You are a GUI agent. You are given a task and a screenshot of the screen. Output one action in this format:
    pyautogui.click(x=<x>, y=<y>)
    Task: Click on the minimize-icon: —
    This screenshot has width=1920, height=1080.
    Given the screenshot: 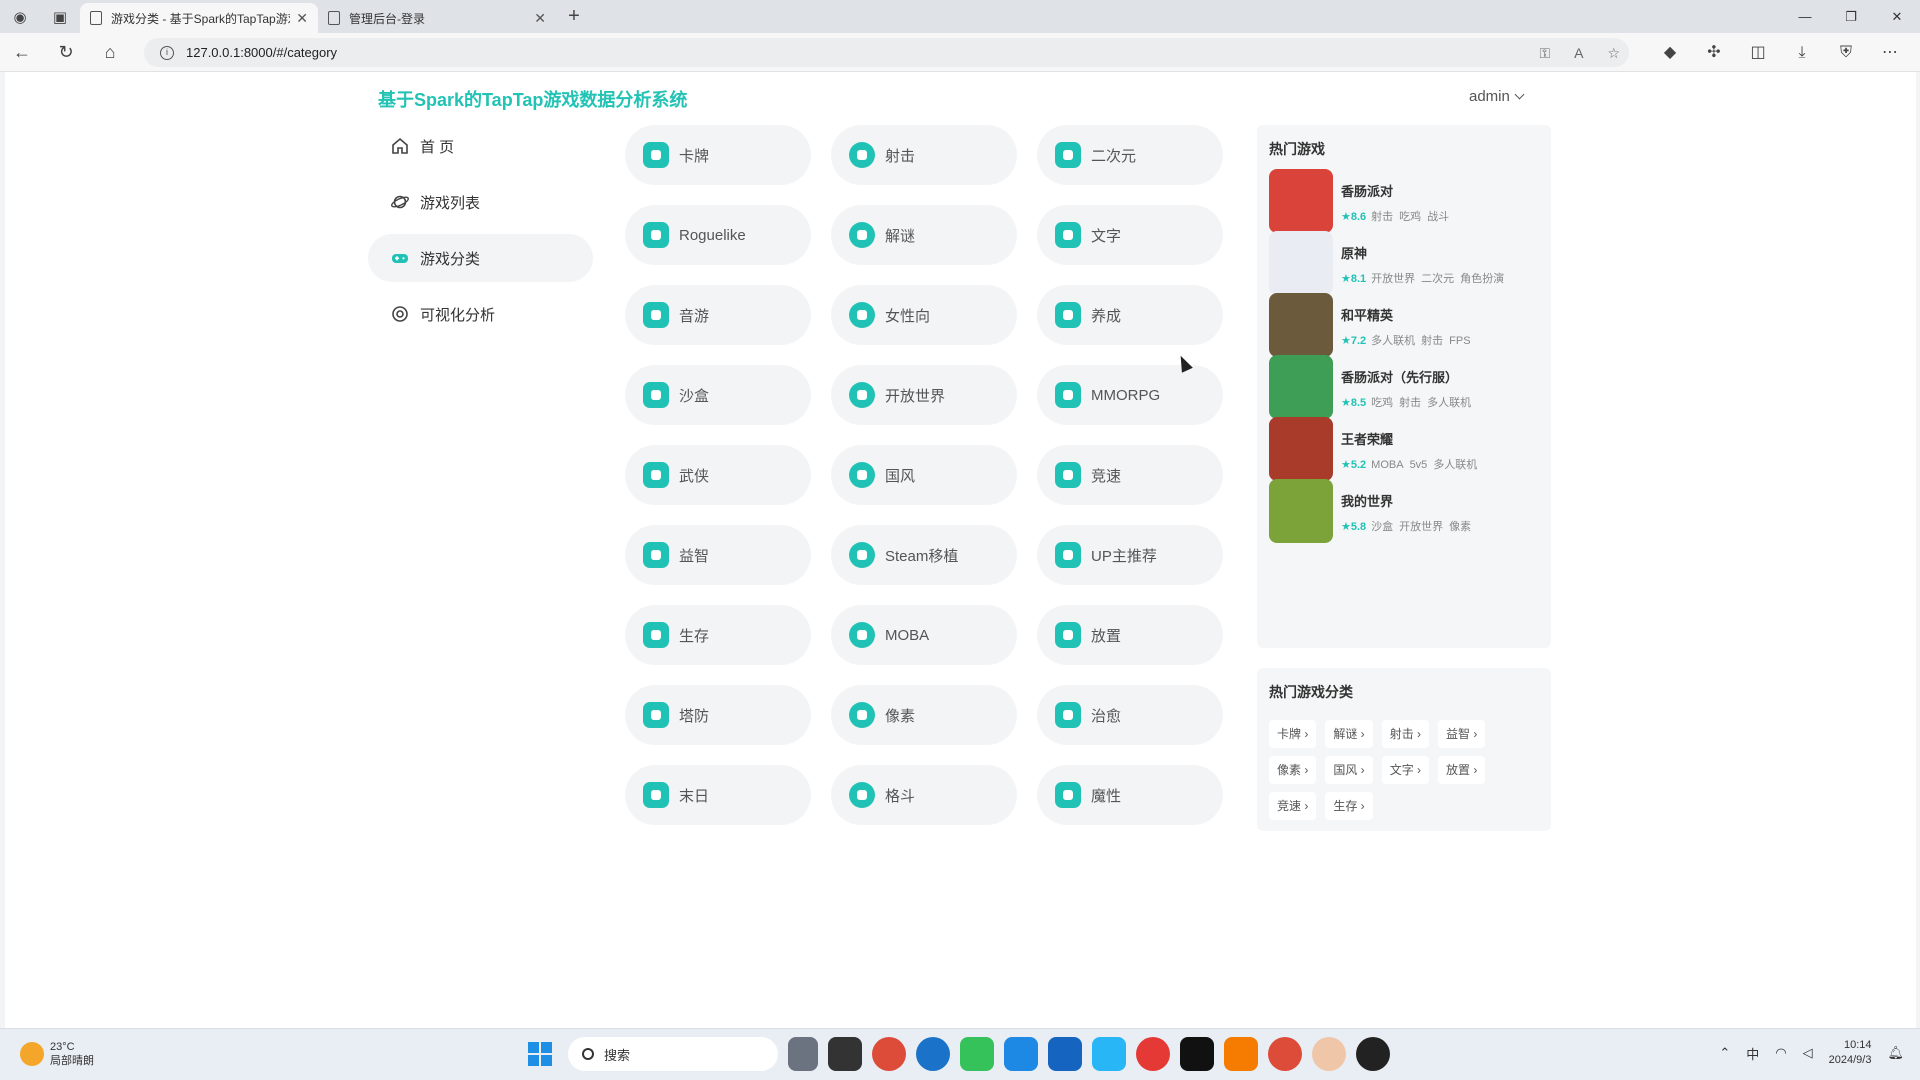 What is the action you would take?
    pyautogui.click(x=1805, y=16)
    